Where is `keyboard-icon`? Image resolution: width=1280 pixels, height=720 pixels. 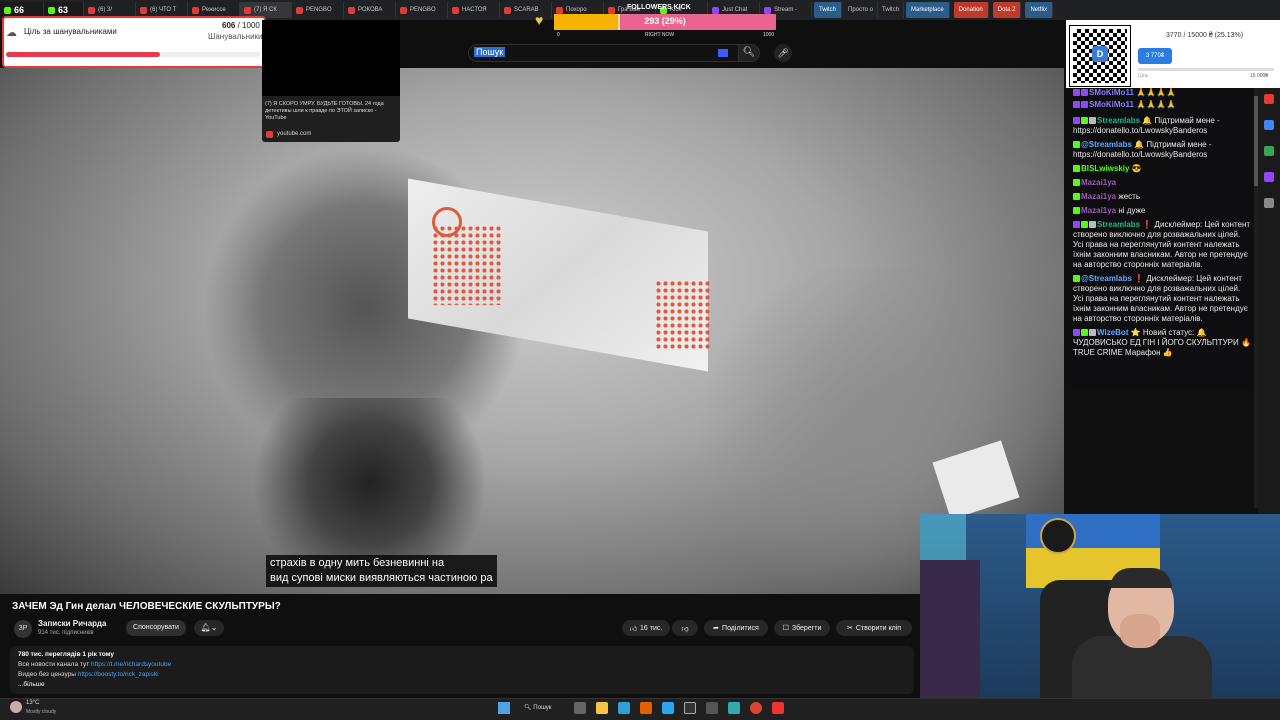
keyboard-icon is located at coordinates (723, 53).